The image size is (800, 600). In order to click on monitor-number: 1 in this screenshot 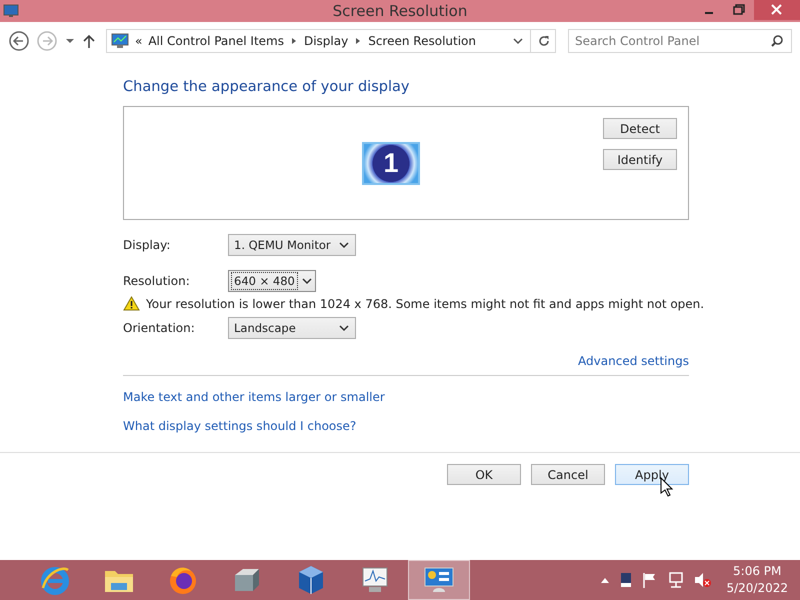, I will do `click(391, 163)`.